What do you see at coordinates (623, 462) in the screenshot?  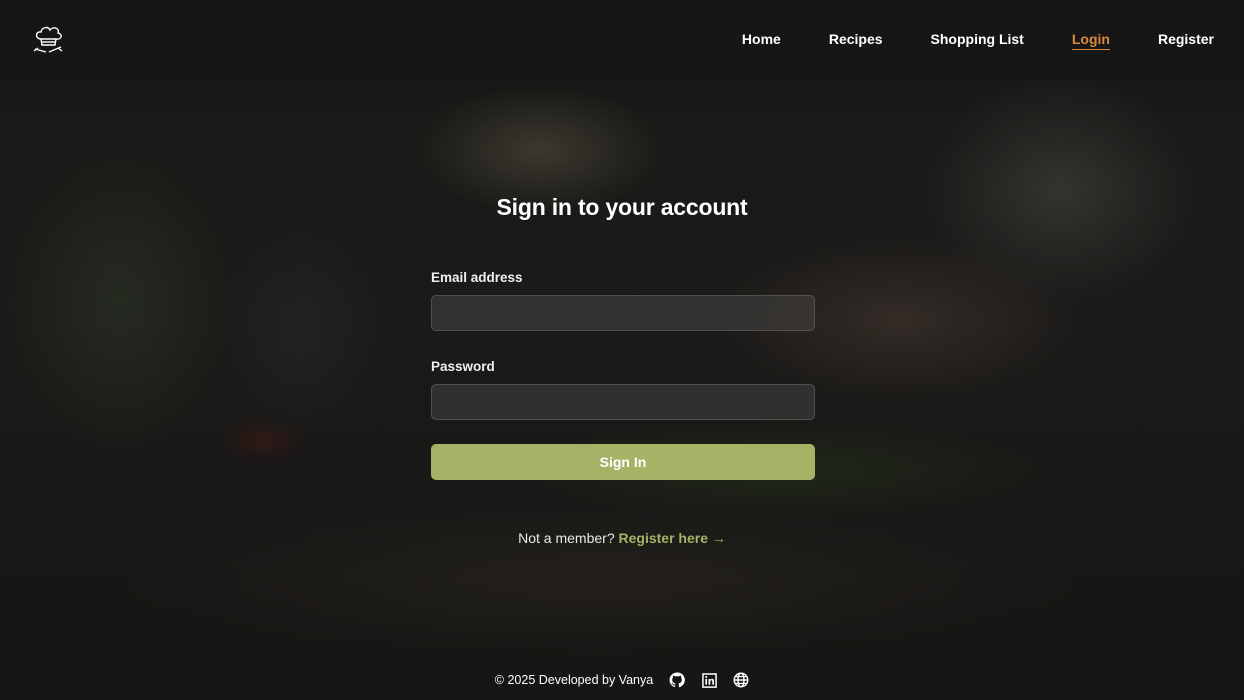 I see `sign-in-button: Sign In` at bounding box center [623, 462].